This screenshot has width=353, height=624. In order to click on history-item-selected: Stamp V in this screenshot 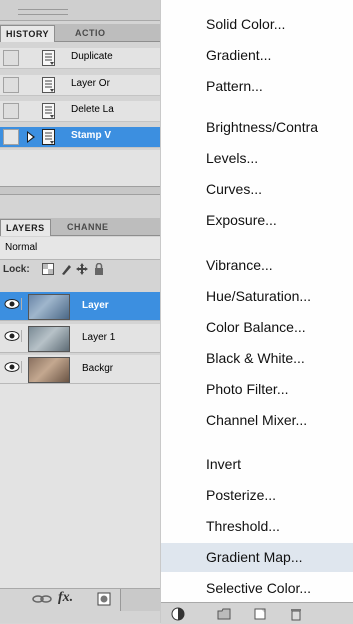, I will do `click(80, 137)`.